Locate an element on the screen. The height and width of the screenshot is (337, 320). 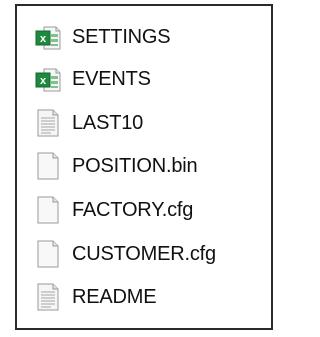
file-item-last10: LAST10 is located at coordinates (89, 123).